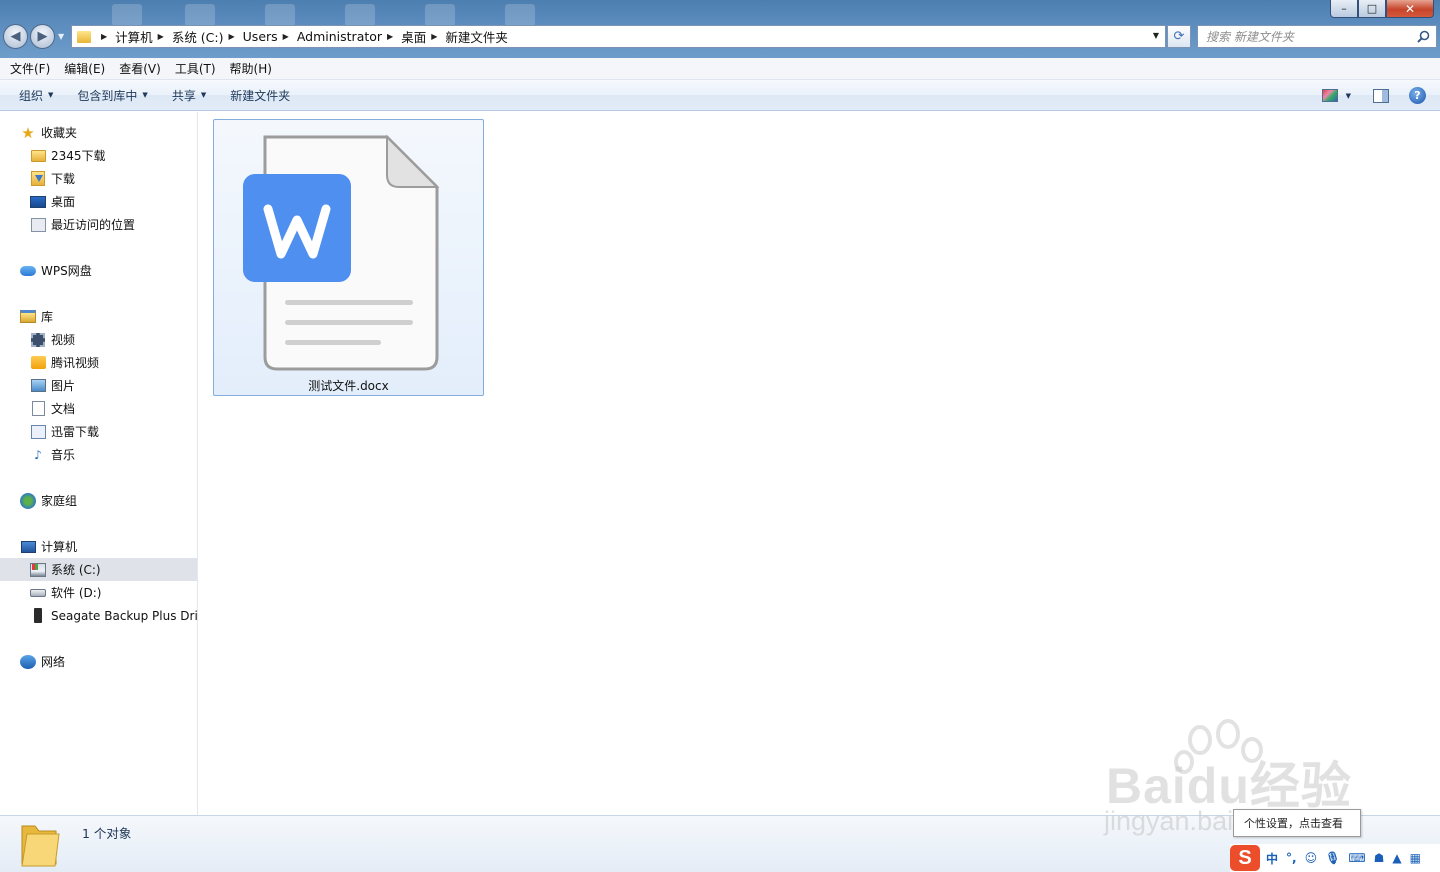  I want to click on sidebar-item-recent-places: 最近访问的位置, so click(98, 224).